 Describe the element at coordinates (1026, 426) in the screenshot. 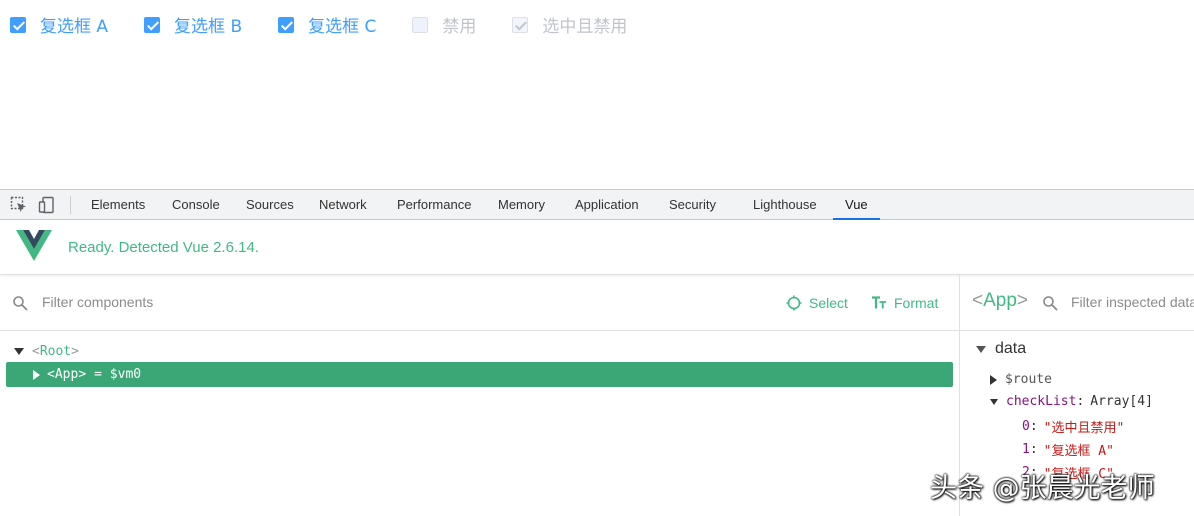

I see `checklist-item-index: 0` at that location.